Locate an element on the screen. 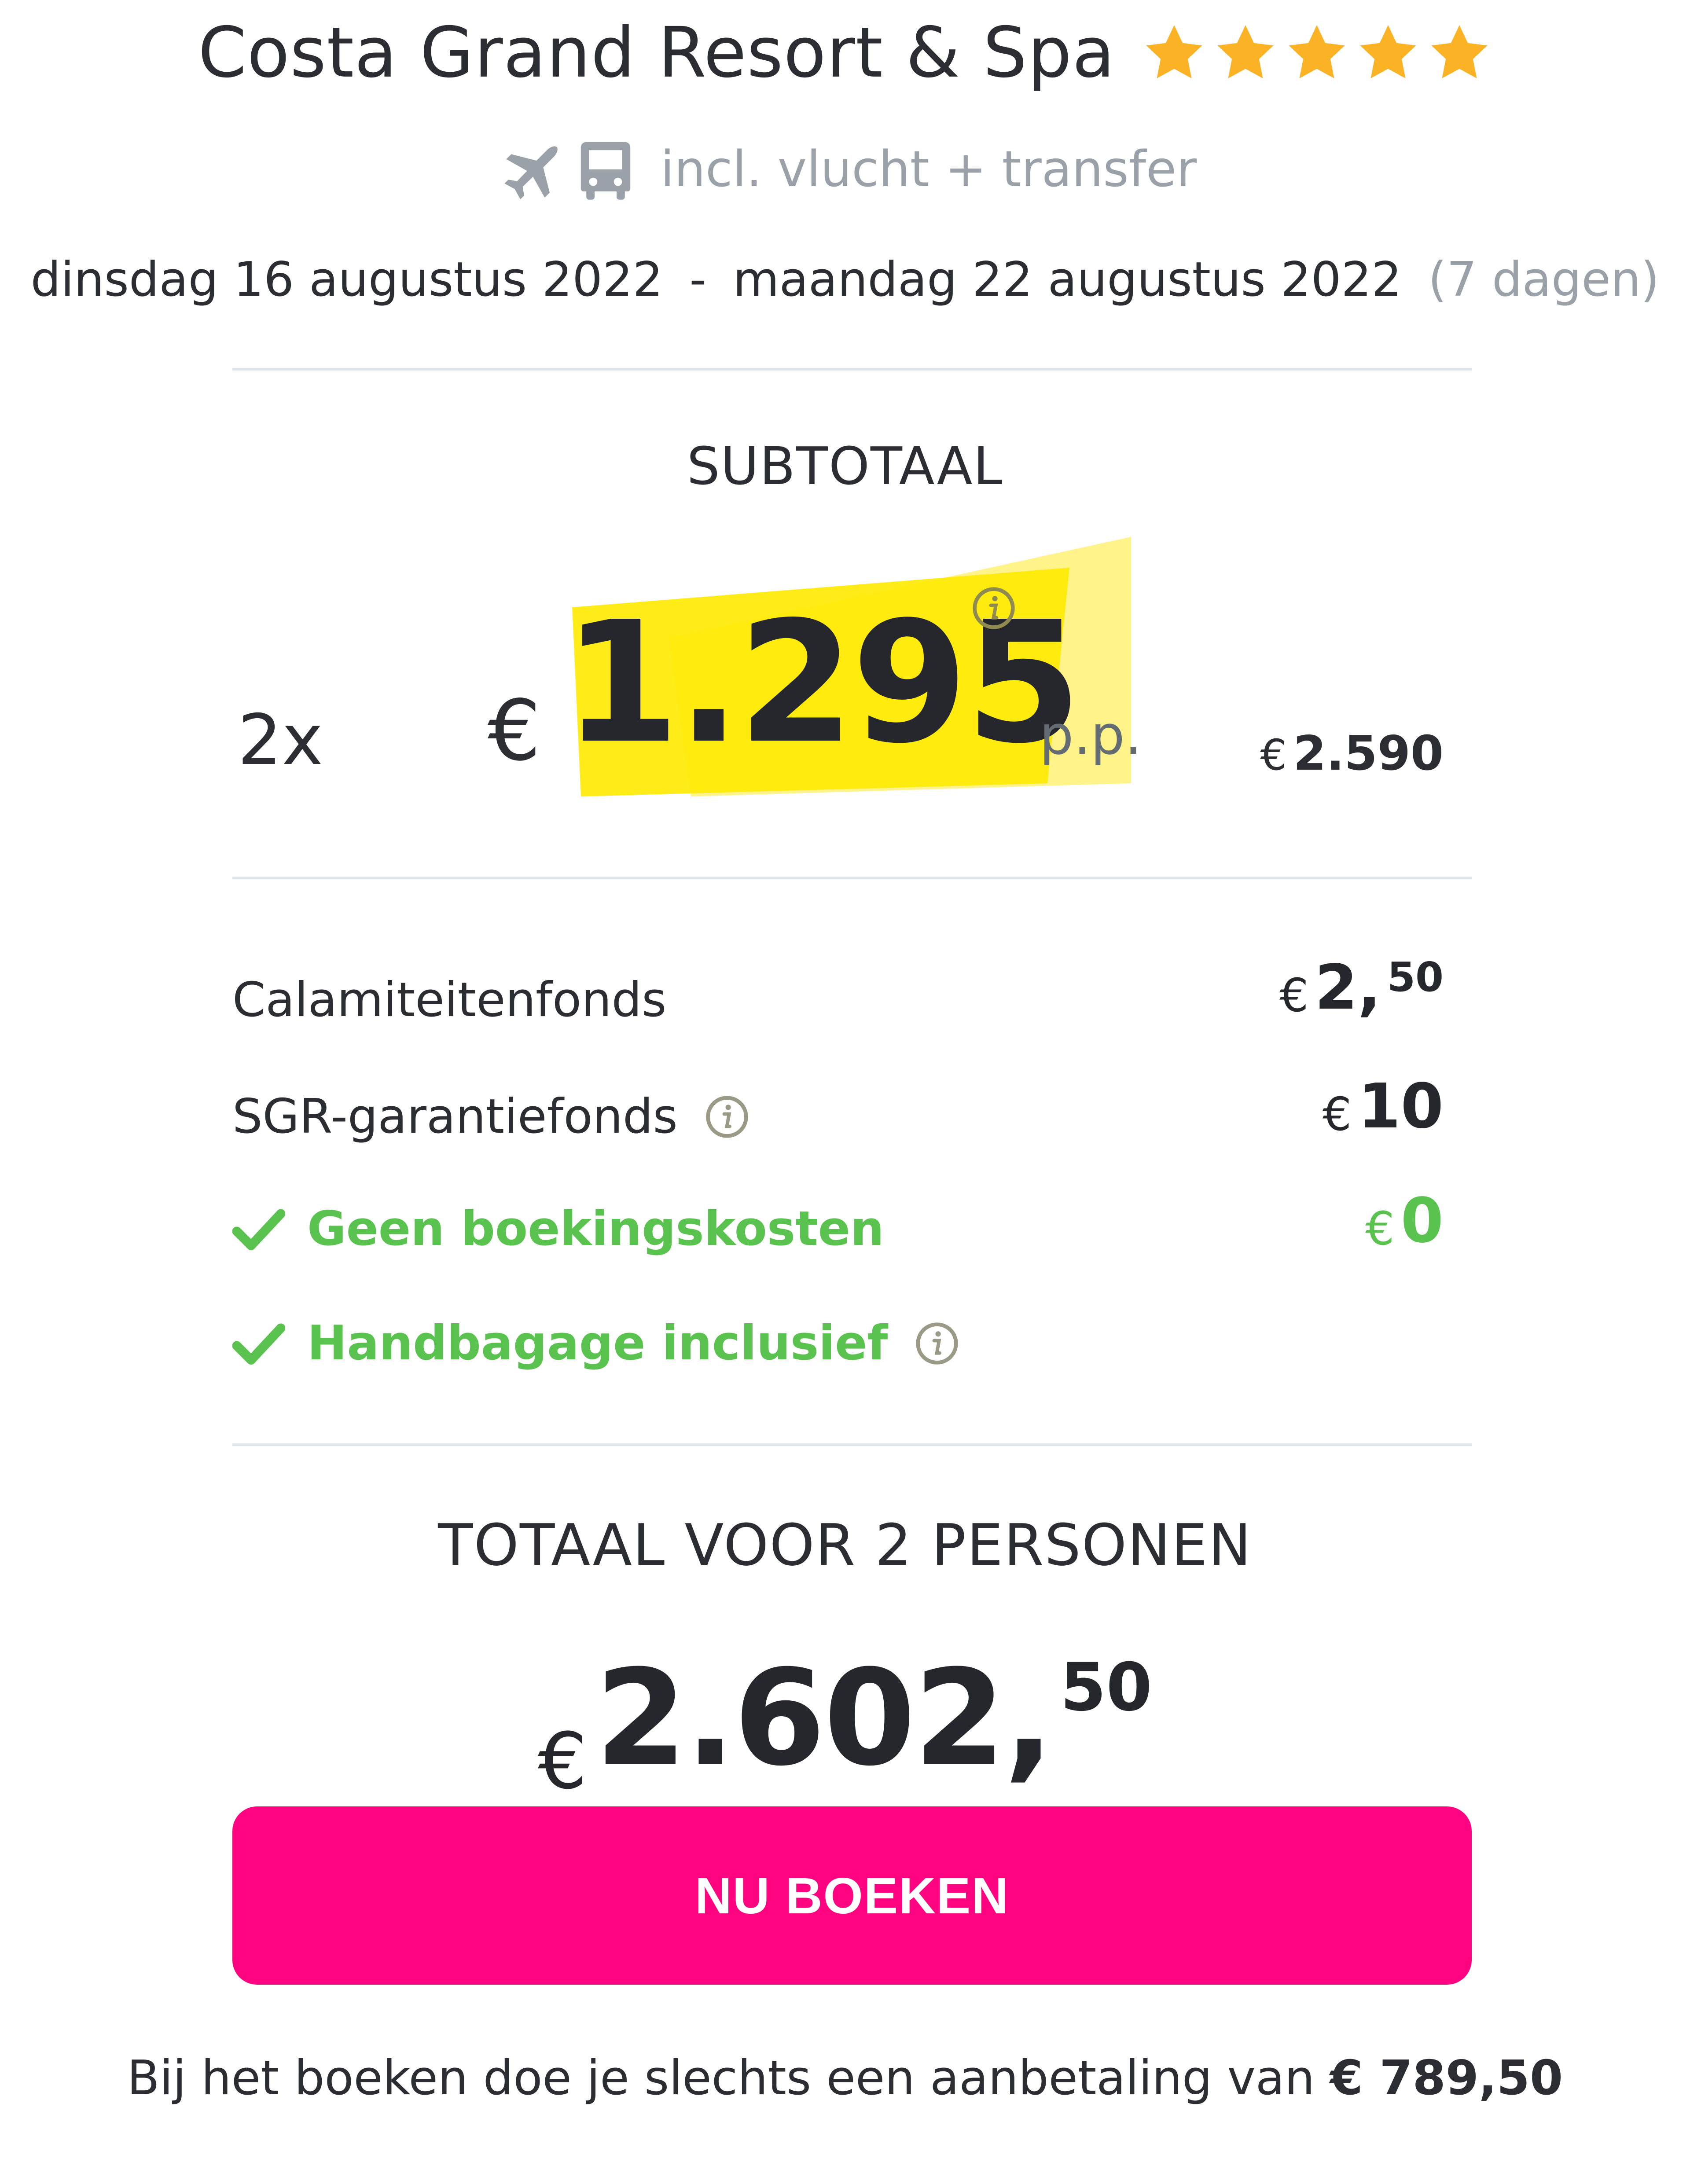  cost-amount-sgr-garantiefonds: € 10 is located at coordinates (1383, 1106).